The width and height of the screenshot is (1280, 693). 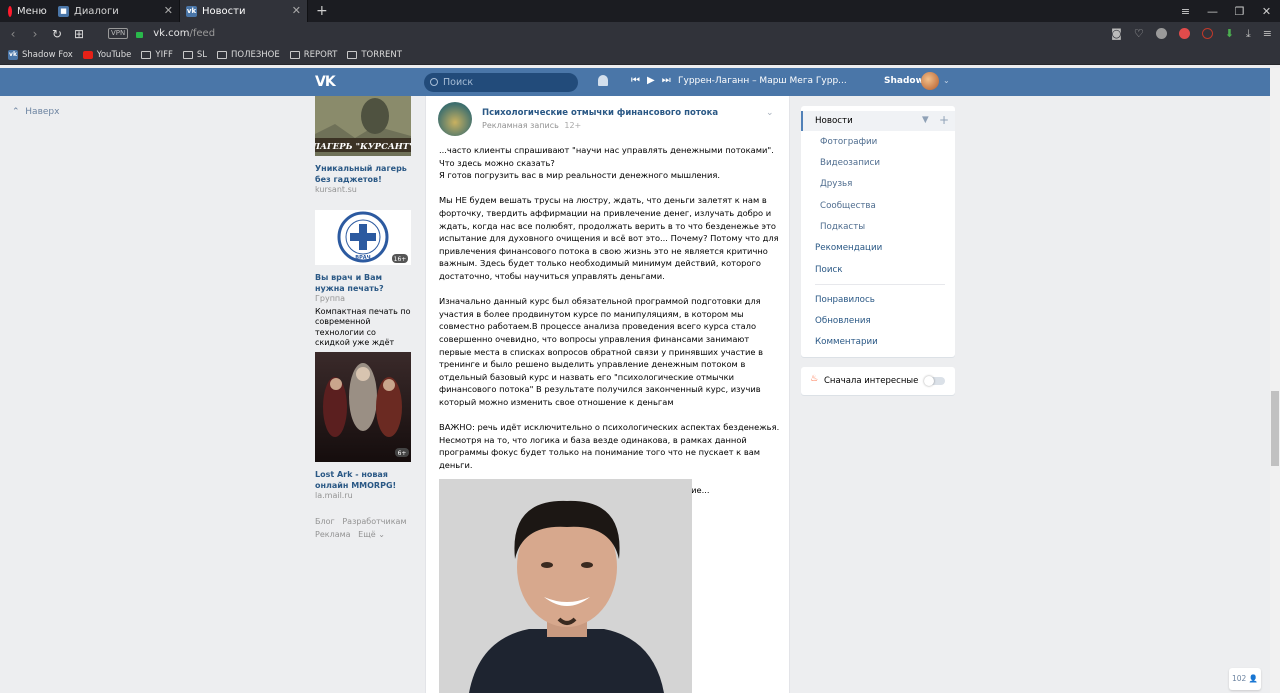 What do you see at coordinates (1248, 34) in the screenshot?
I see `downloads-icon: ⤓` at bounding box center [1248, 34].